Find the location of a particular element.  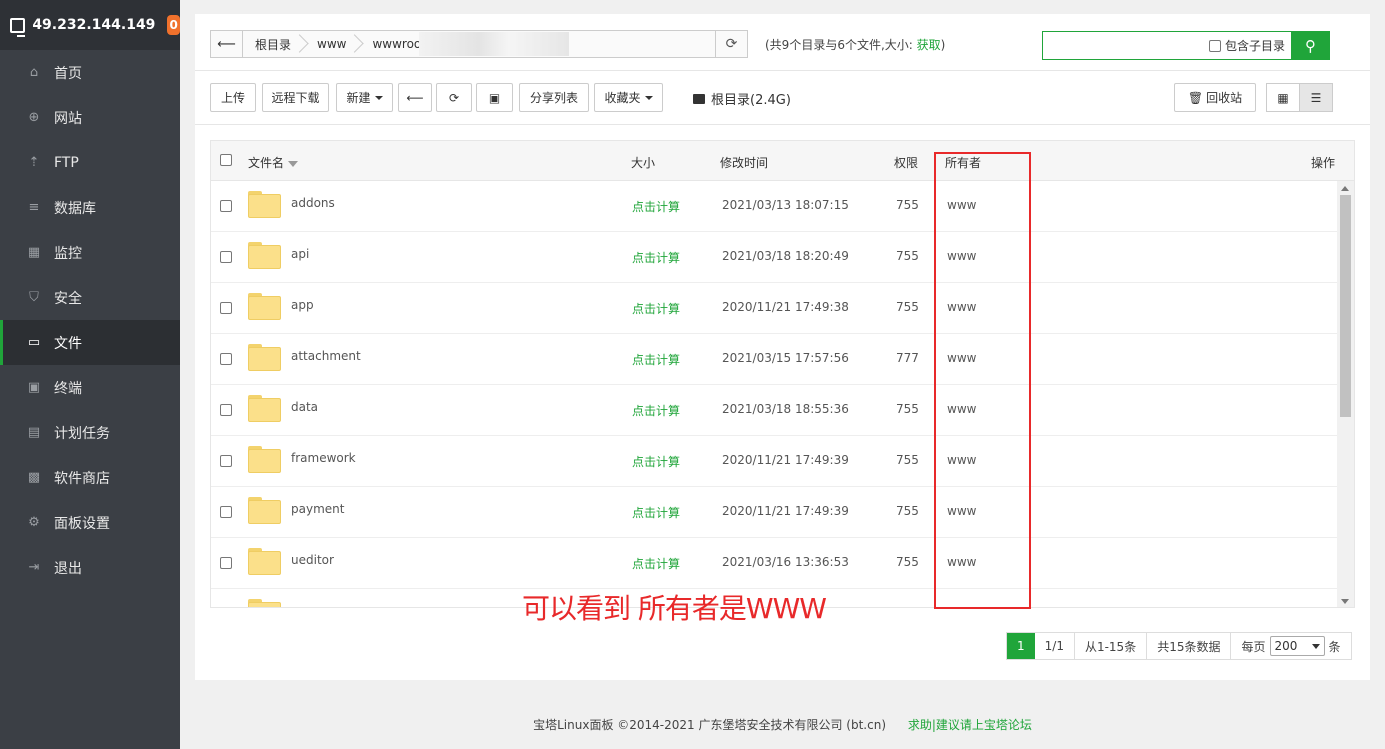

sidebar-item-label: 安全 is located at coordinates (68, 298).